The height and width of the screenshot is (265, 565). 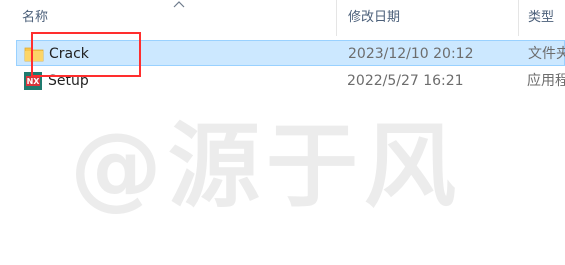 I want to click on file-type: 文件夹, so click(x=546, y=54).